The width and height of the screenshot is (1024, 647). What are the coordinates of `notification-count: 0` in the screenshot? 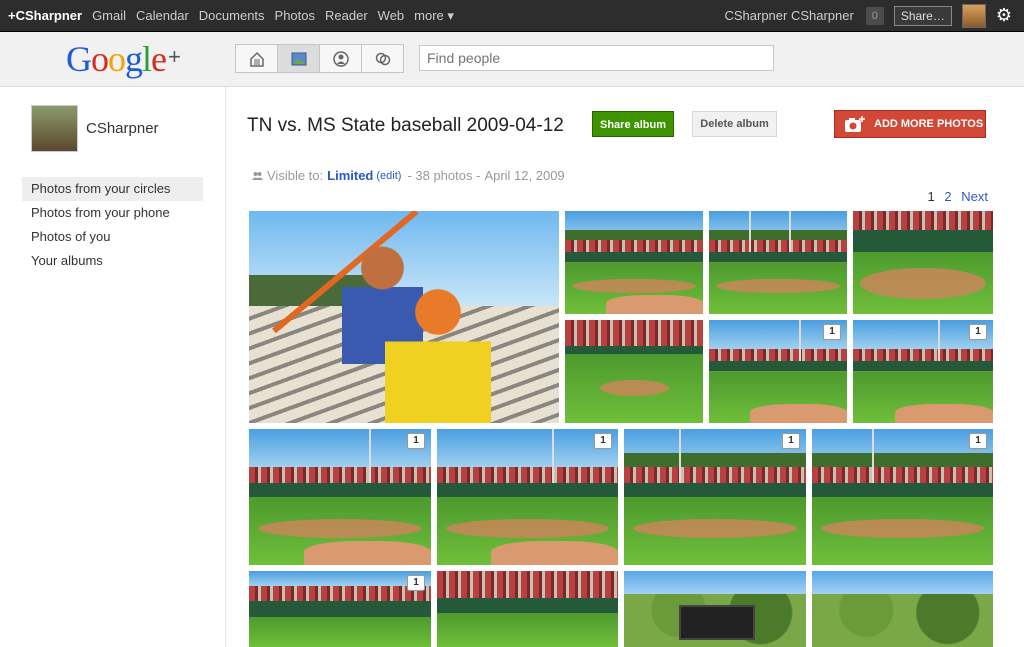 It's located at (874, 15).